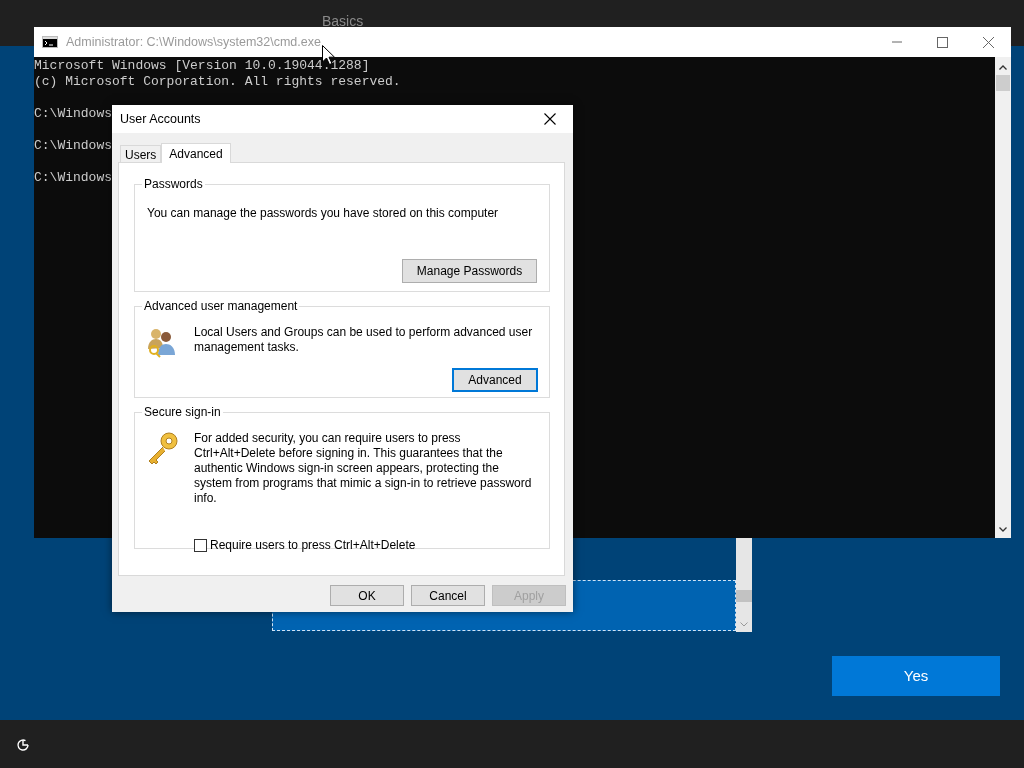 This screenshot has width=1024, height=768. What do you see at coordinates (193, 42) in the screenshot?
I see `window-title: Administrator: C:\Windows\system32\cmd.exe` at bounding box center [193, 42].